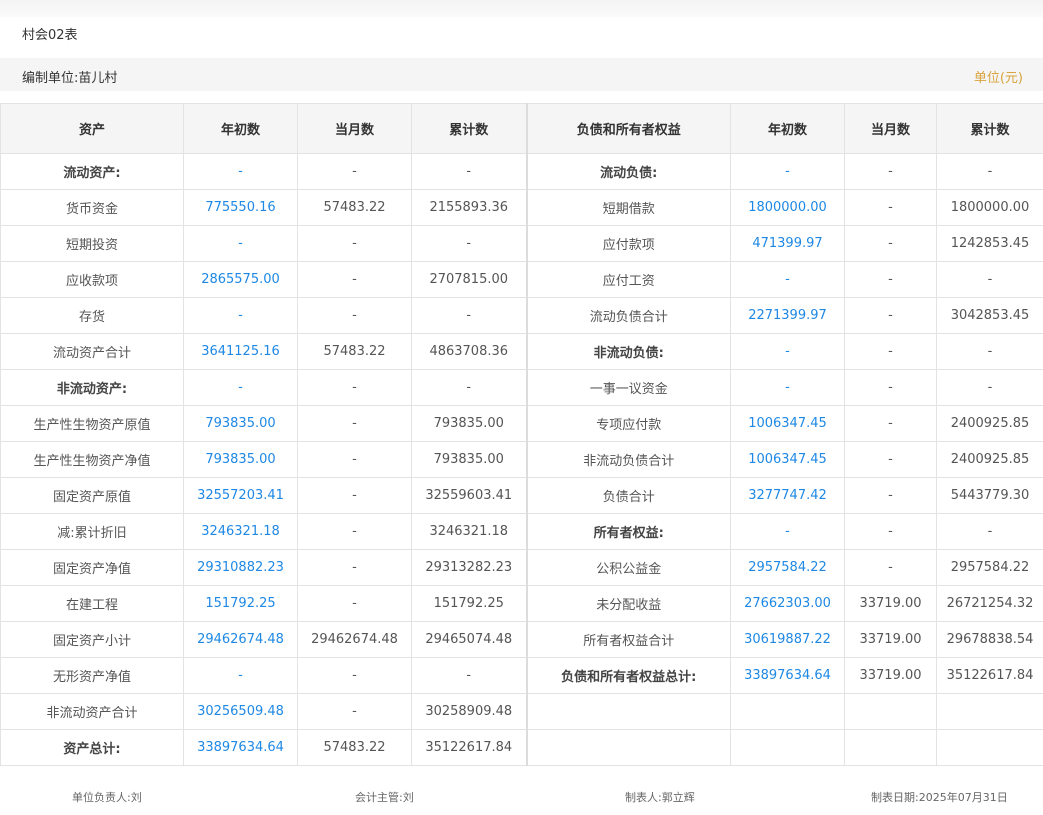 The image size is (1043, 815). I want to click on asset-opening-value: 29310882.23, so click(240, 567).